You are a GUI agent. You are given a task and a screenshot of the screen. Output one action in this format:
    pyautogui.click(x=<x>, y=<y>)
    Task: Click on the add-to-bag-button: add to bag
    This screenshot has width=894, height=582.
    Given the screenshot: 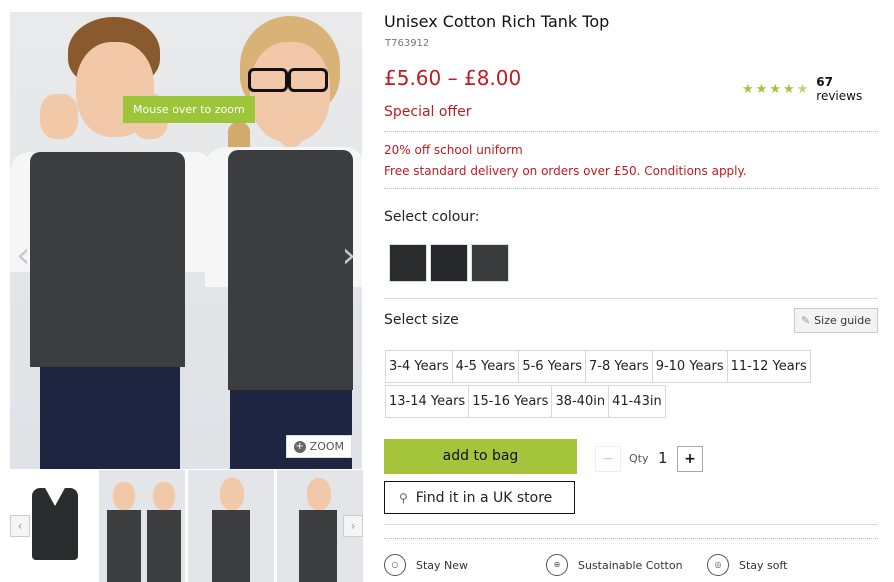 What is the action you would take?
    pyautogui.click(x=480, y=456)
    